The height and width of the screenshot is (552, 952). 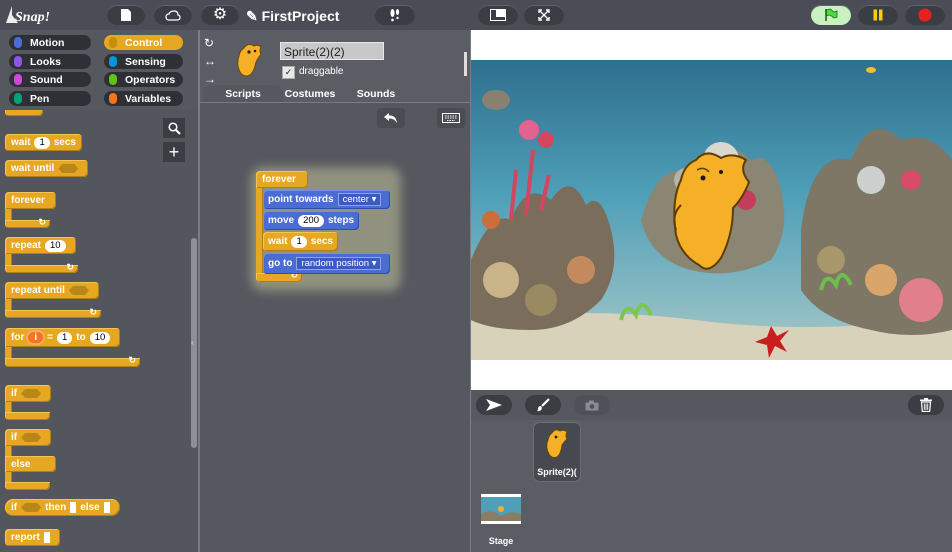 What do you see at coordinates (332, 51) in the screenshot?
I see `sprite-name-field: Sprite(2)(2)` at bounding box center [332, 51].